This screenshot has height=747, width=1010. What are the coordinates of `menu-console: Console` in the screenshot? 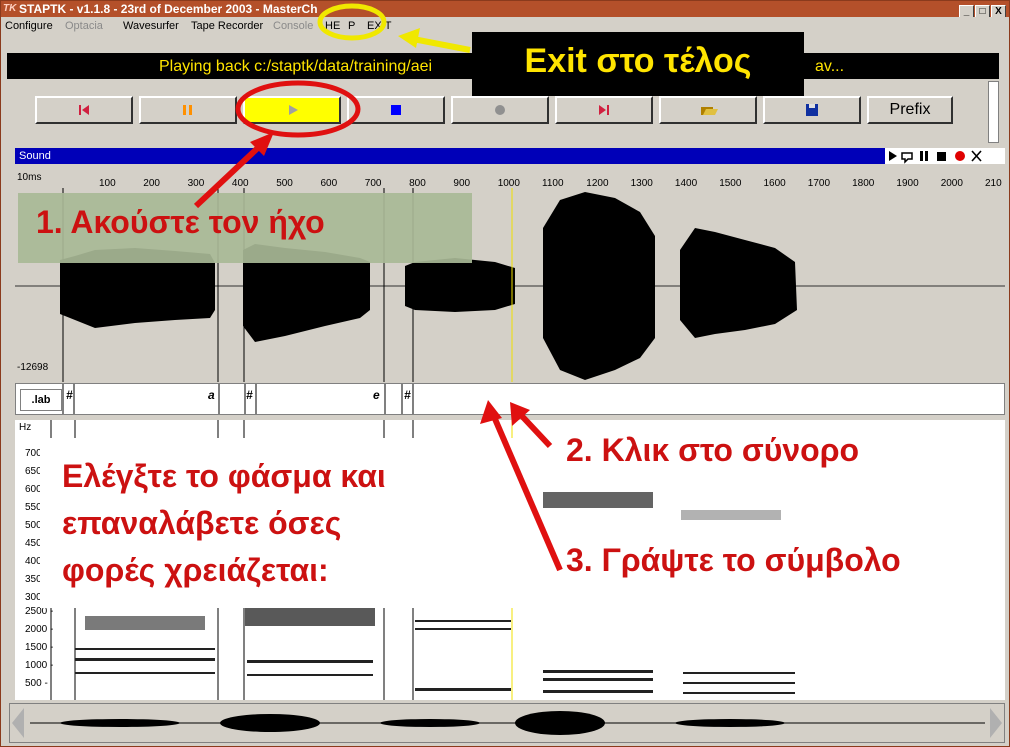 It's located at (293, 26).